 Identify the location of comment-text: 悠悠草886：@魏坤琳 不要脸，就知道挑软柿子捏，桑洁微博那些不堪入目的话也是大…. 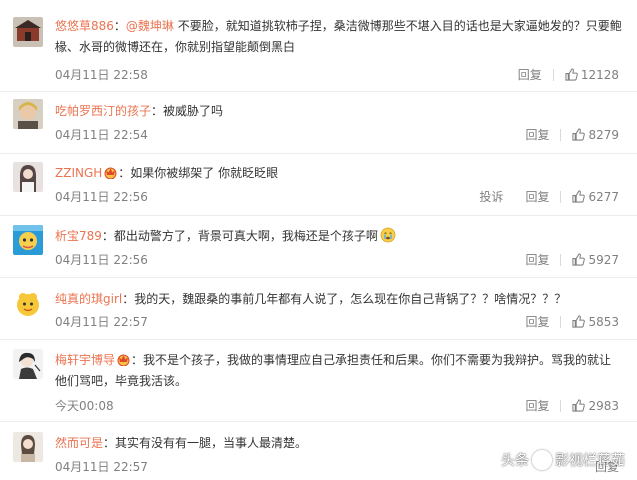
(339, 37).